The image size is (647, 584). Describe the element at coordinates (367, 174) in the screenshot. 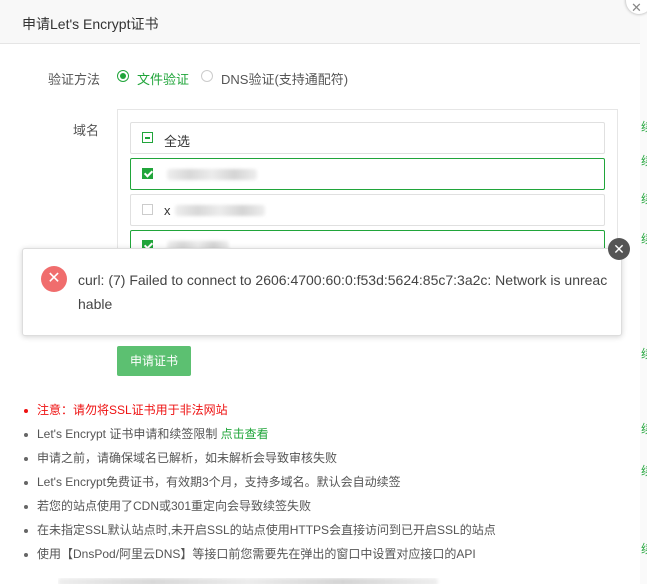

I see `domain-row` at that location.